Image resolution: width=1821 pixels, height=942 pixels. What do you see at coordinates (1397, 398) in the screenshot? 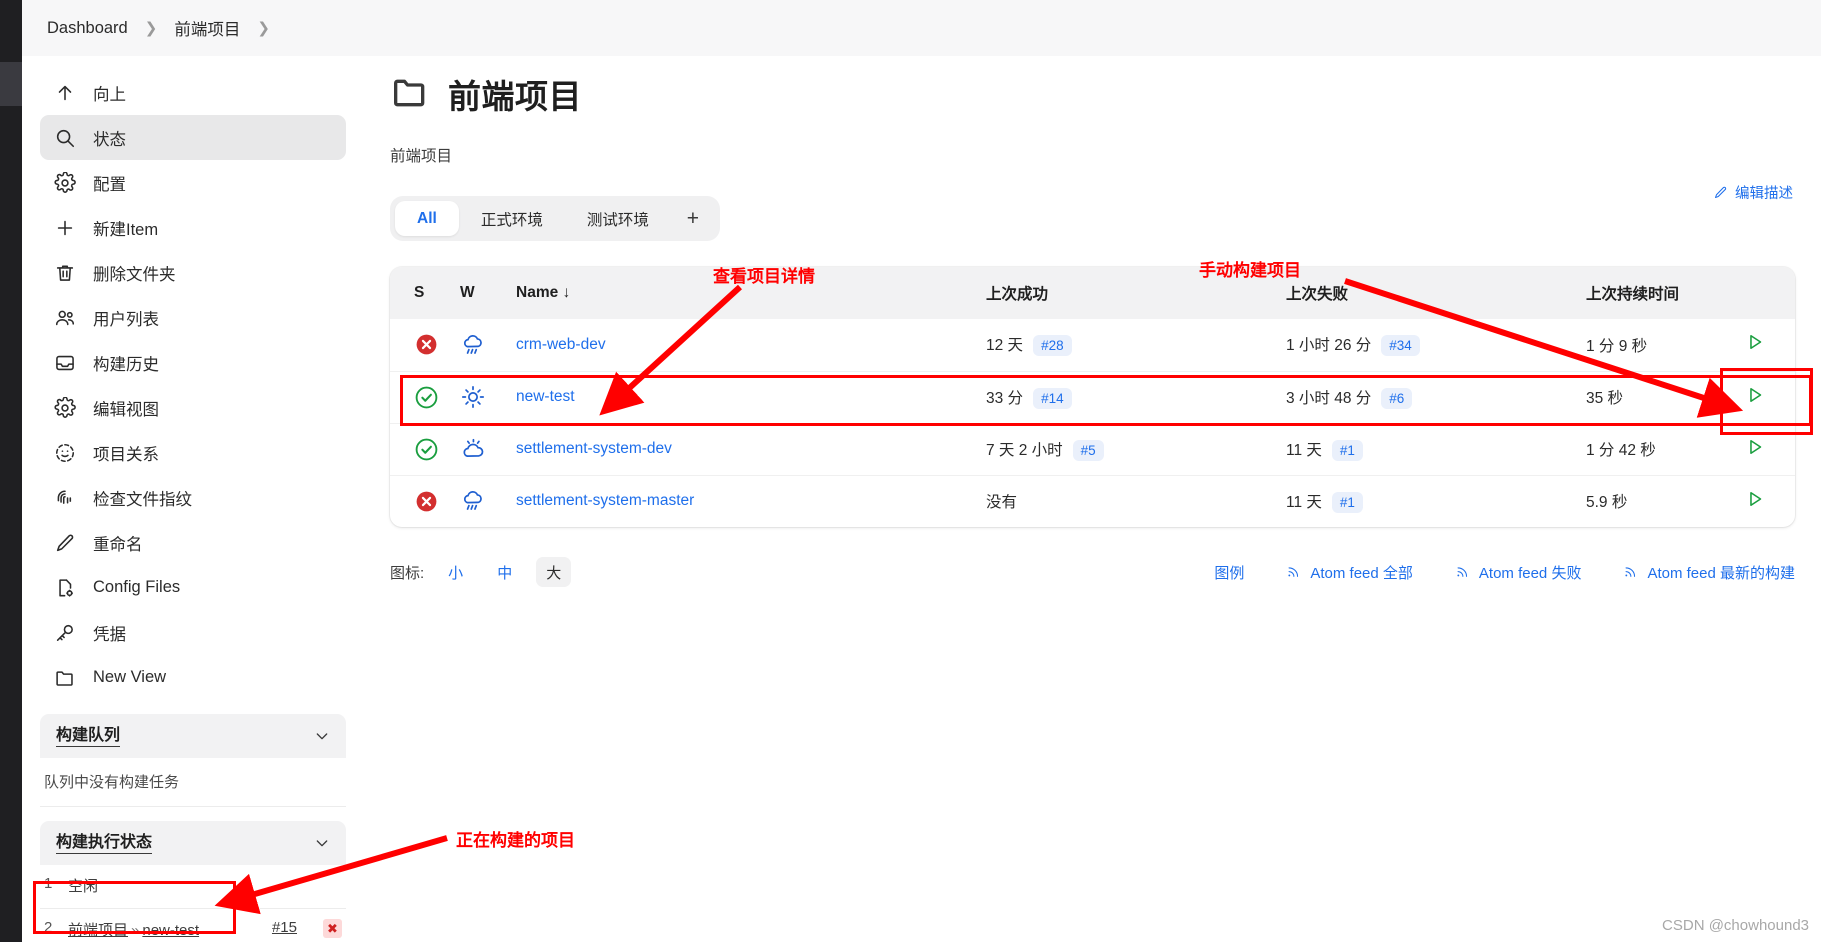
I see `last-failure-build-badge: #6` at bounding box center [1397, 398].